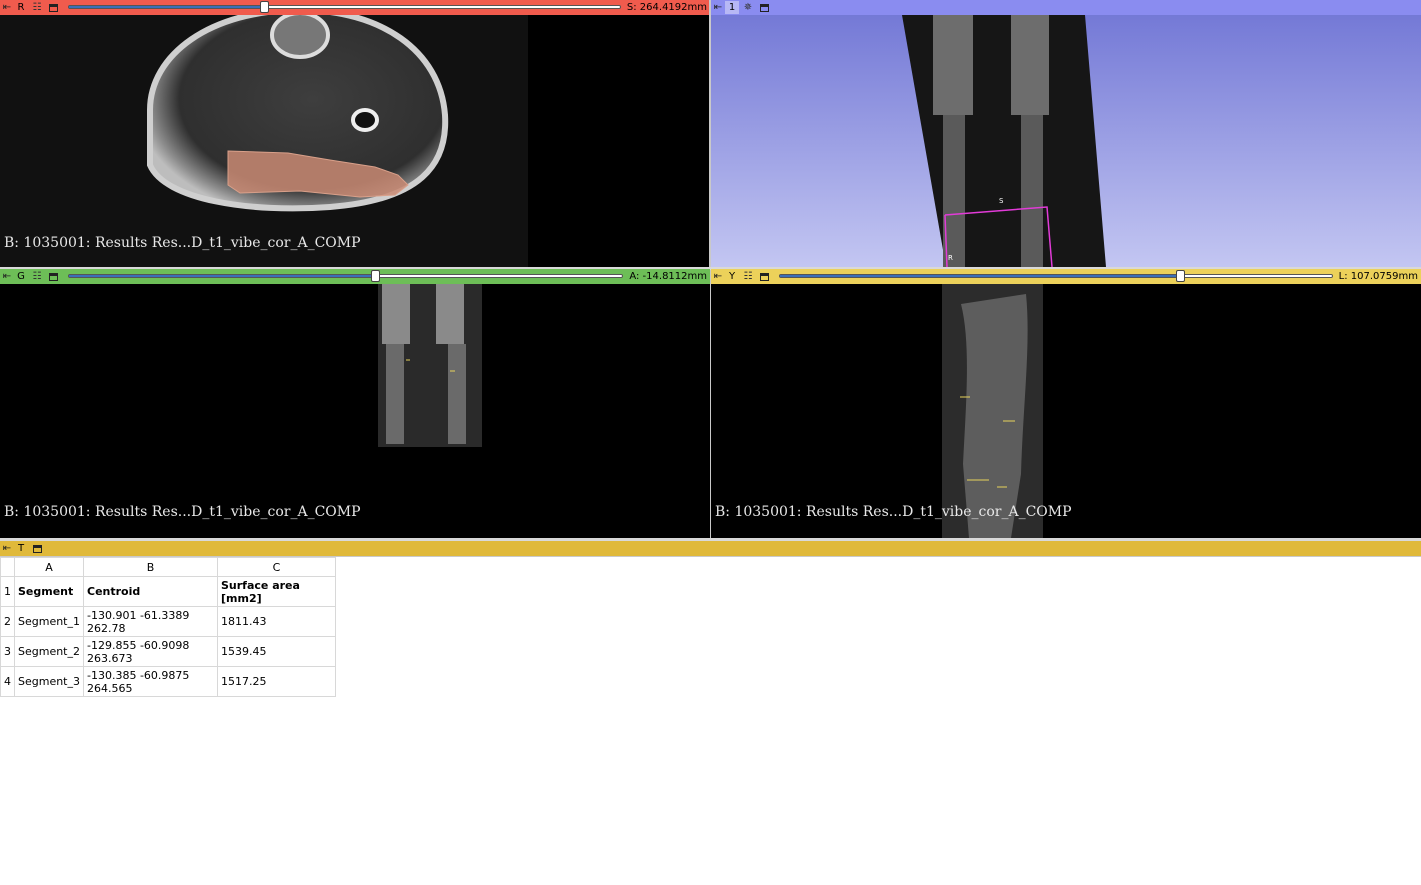  Describe the element at coordinates (992, 411) in the screenshot. I see `sagittal-mri-image` at that location.